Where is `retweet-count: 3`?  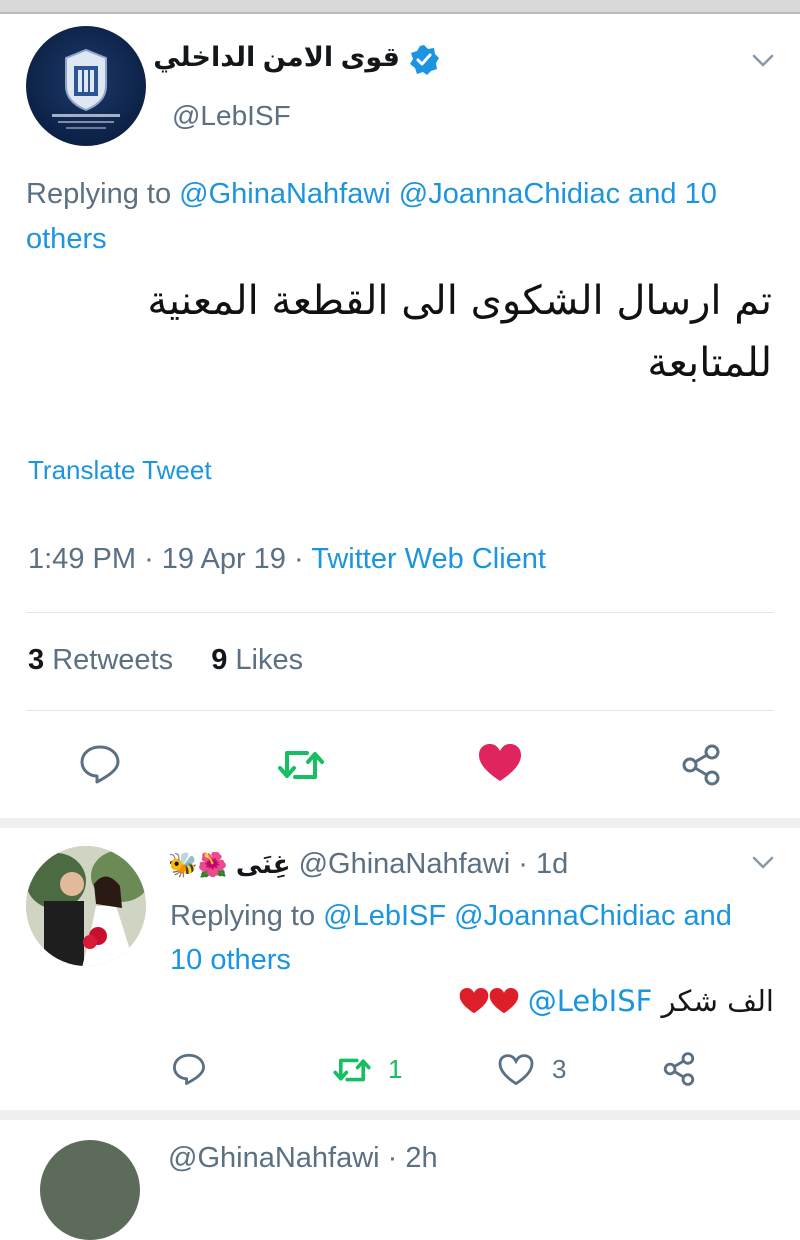
retweet-count: 3 is located at coordinates (36, 660).